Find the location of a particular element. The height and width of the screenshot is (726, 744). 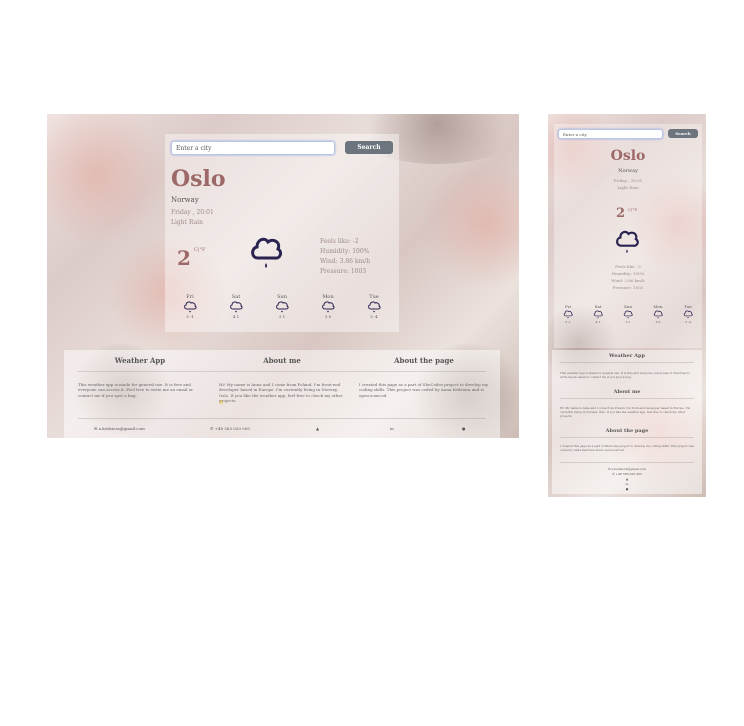

email-icon: ✉ is located at coordinates (96, 428).